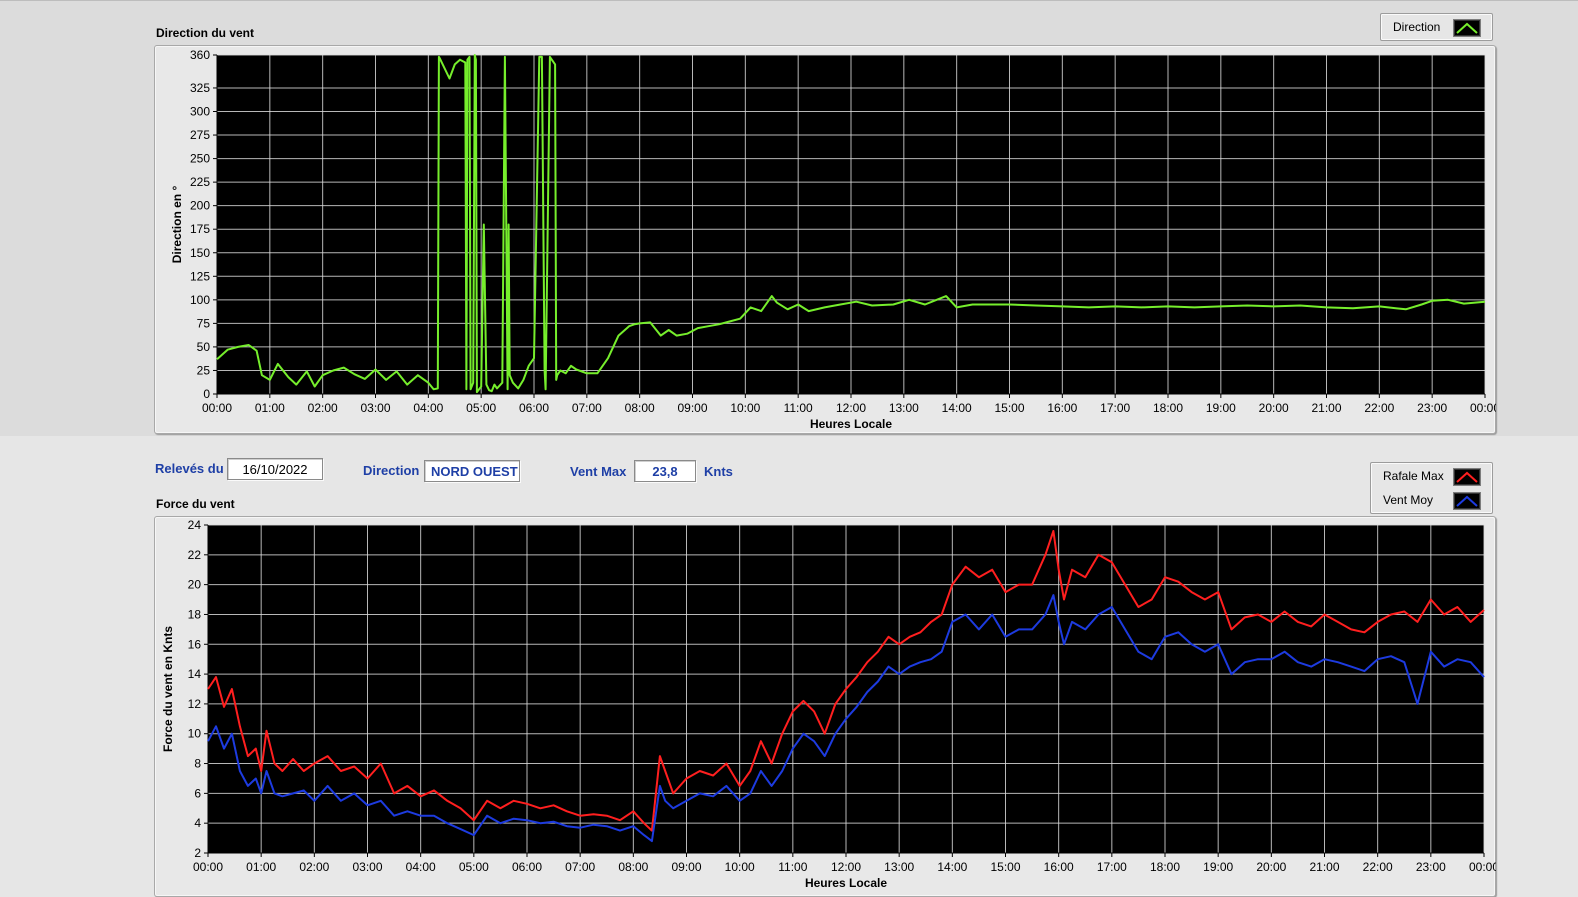  Describe the element at coordinates (168, 689) in the screenshot. I see `y-axis-title: Force du vent en Knts` at that location.